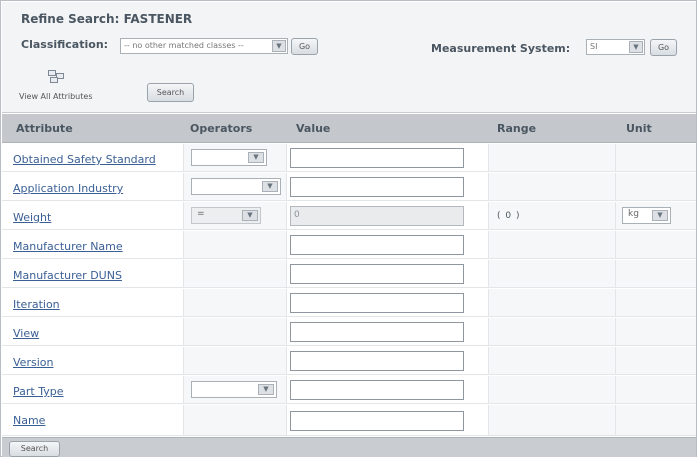 The width and height of the screenshot is (697, 457). Describe the element at coordinates (32, 217) in the screenshot. I see `attribute-link-weight: Weight` at that location.